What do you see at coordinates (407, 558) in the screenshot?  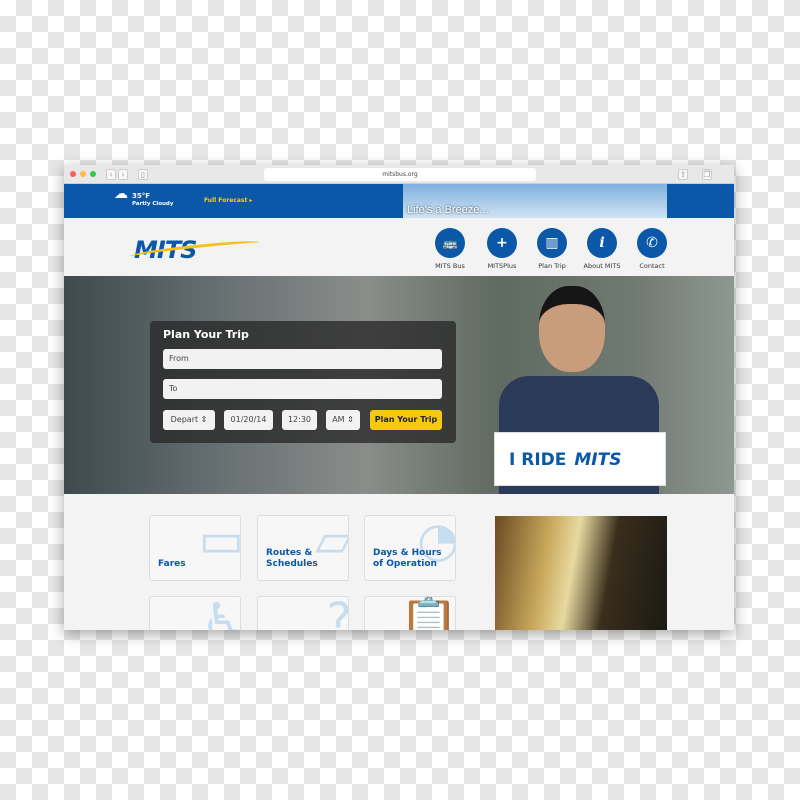 I see `tile-label: Days & Hours of Operation` at bounding box center [407, 558].